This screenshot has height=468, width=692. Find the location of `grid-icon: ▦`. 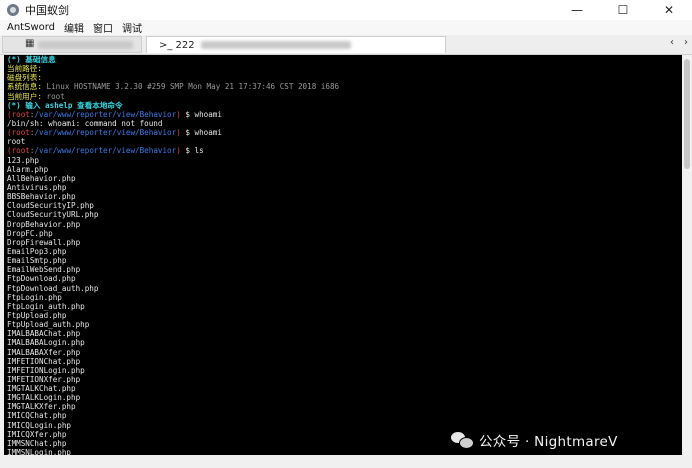

grid-icon: ▦ is located at coordinates (30, 43).